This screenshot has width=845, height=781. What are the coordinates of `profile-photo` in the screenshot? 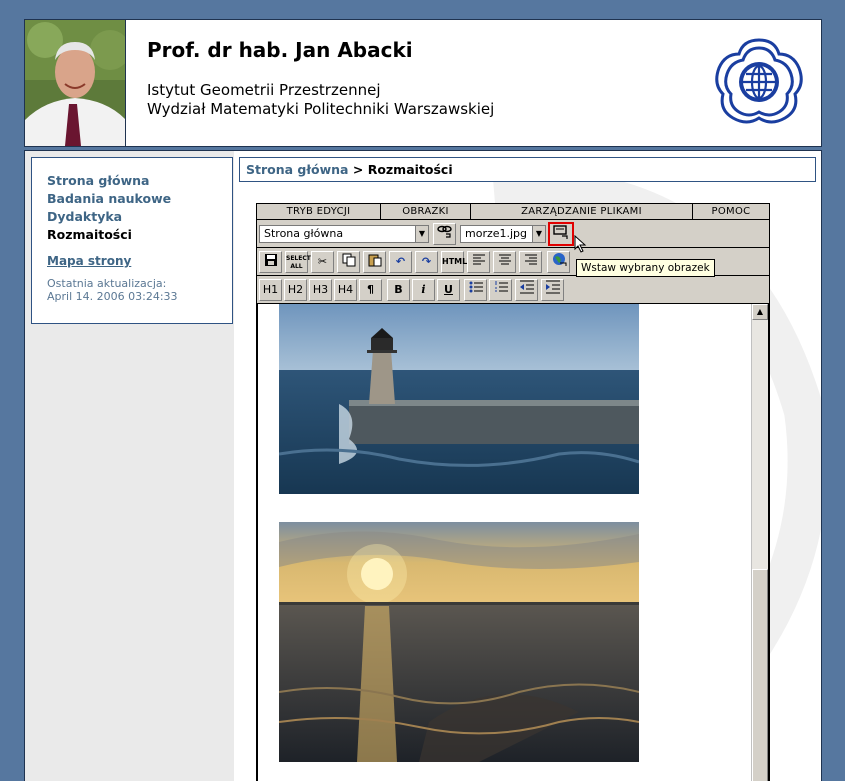 It's located at (75, 83).